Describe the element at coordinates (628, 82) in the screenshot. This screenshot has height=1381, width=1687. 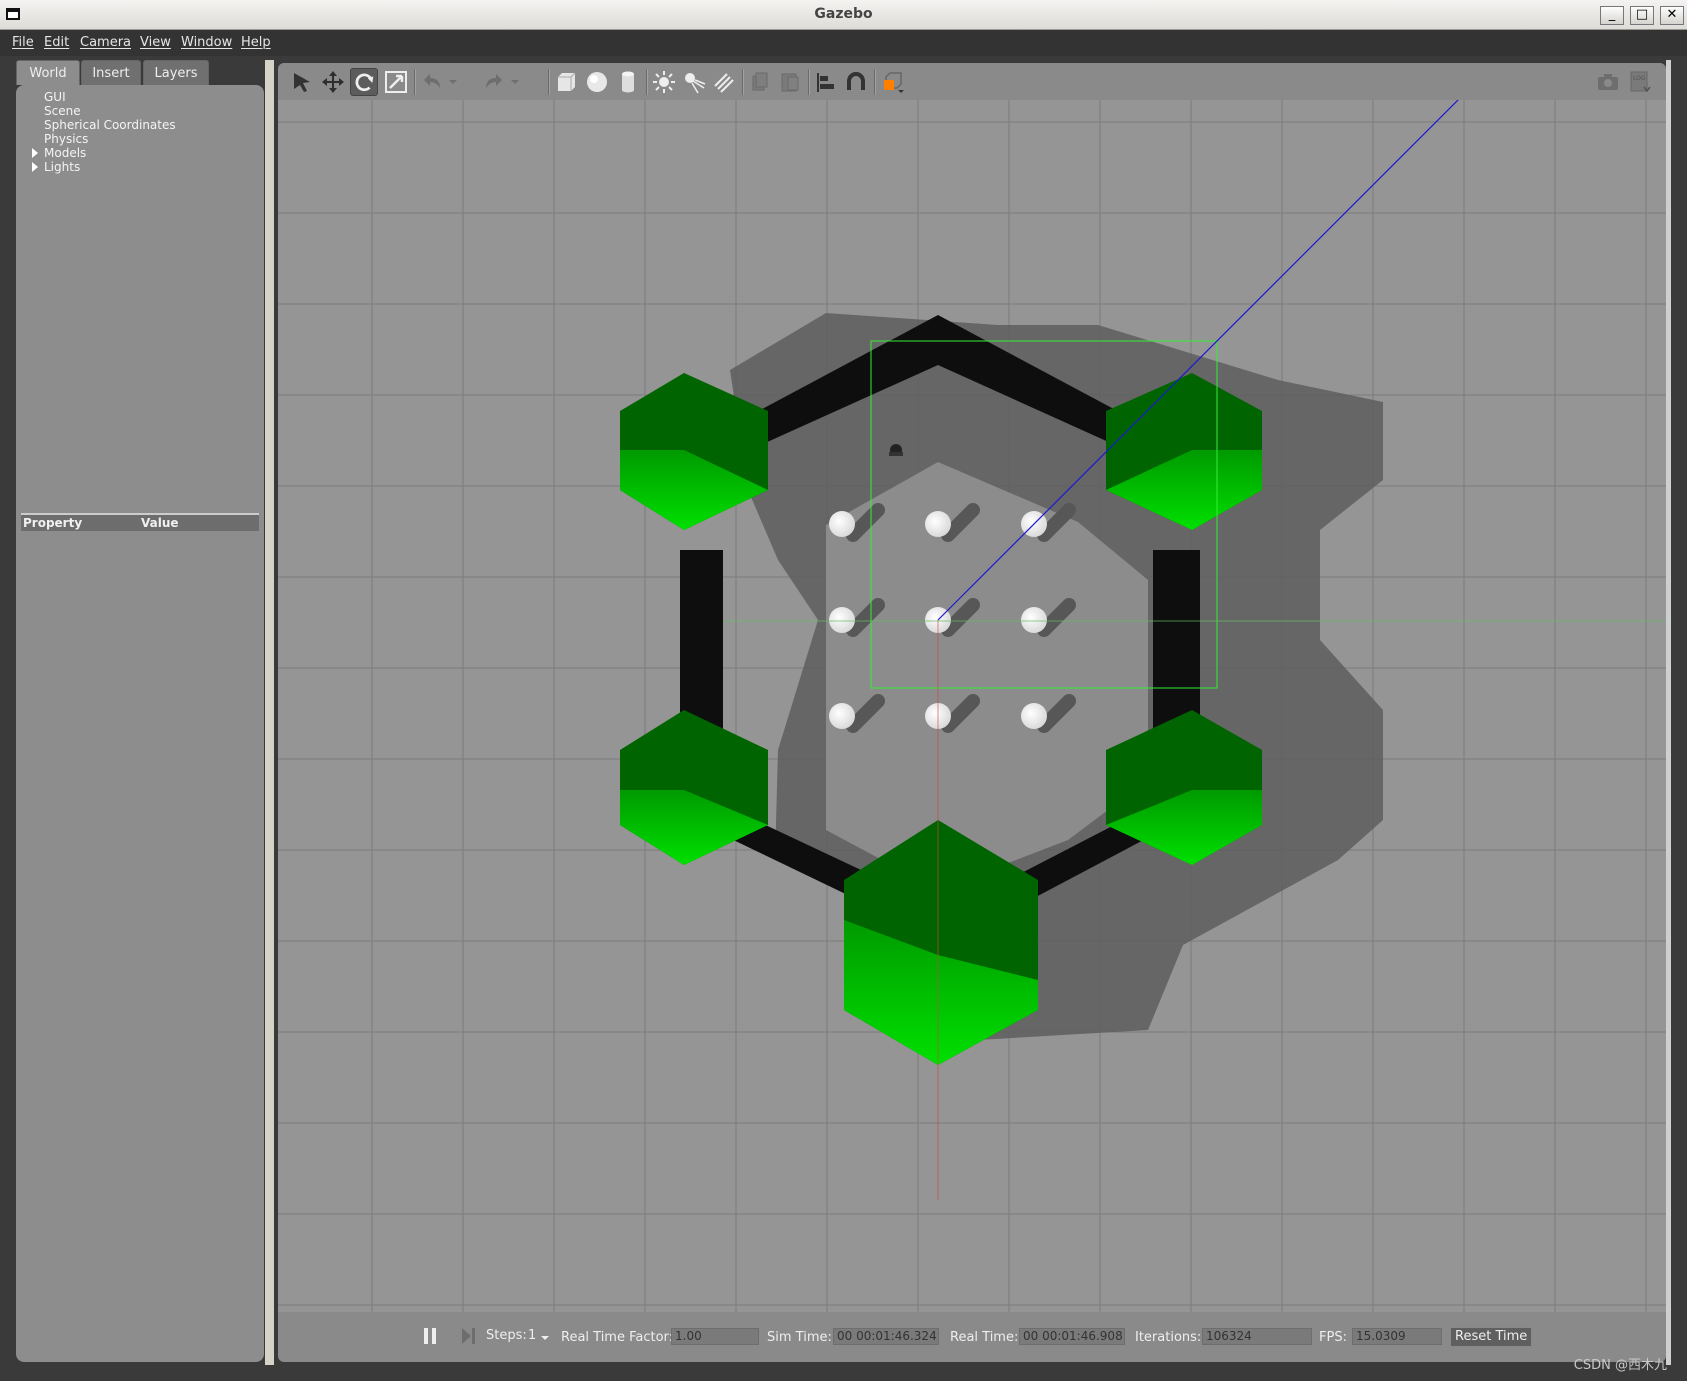
I see `cylinder-icon` at that location.